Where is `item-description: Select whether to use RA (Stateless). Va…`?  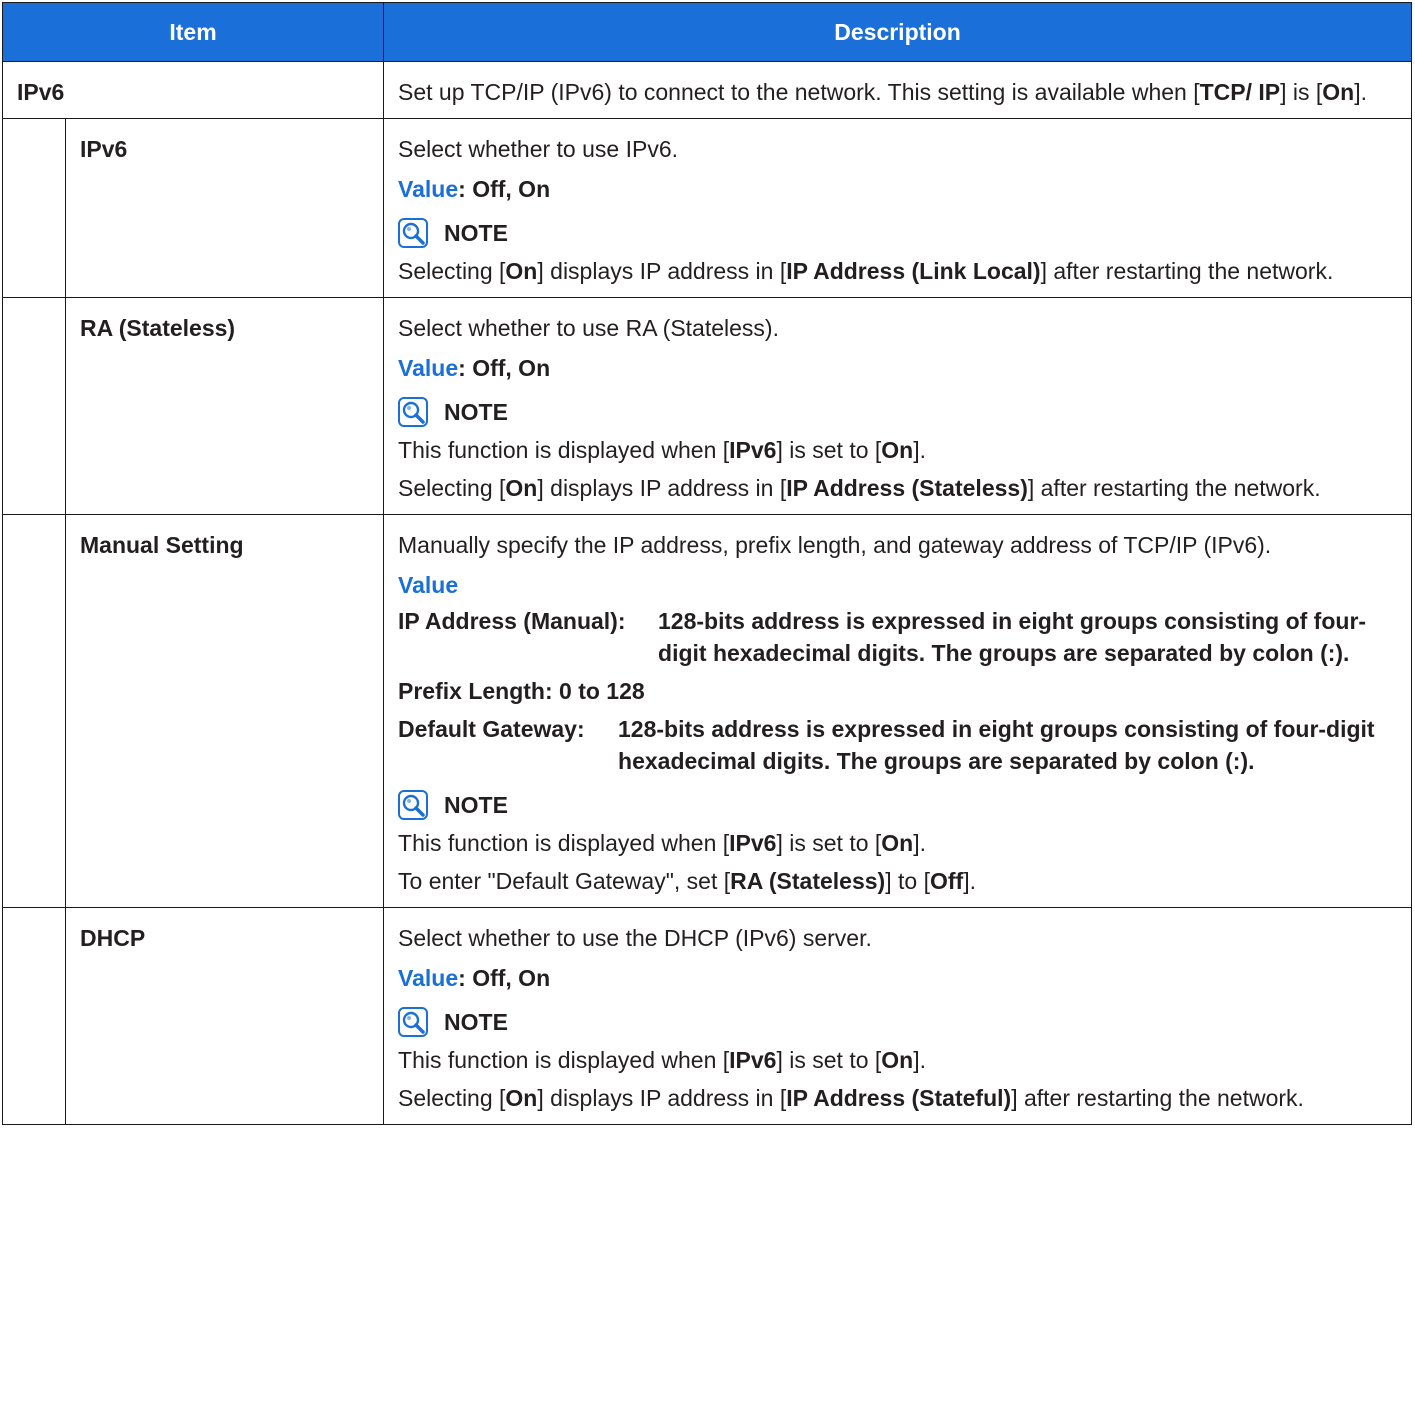 item-description: Select whether to use RA (Stateless). Va… is located at coordinates (898, 406).